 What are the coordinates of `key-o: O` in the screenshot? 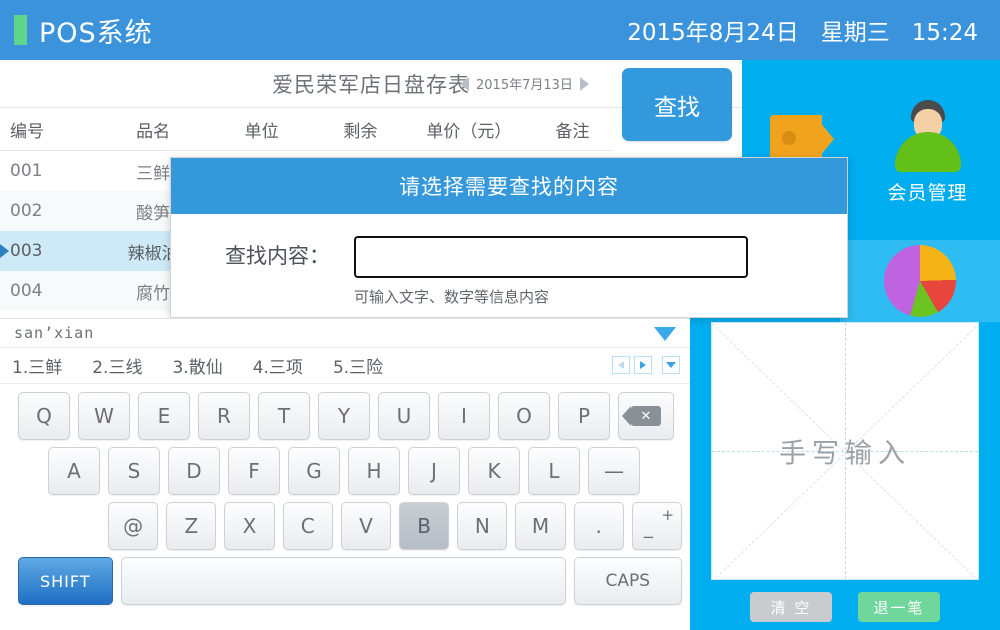 It's located at (524, 416).